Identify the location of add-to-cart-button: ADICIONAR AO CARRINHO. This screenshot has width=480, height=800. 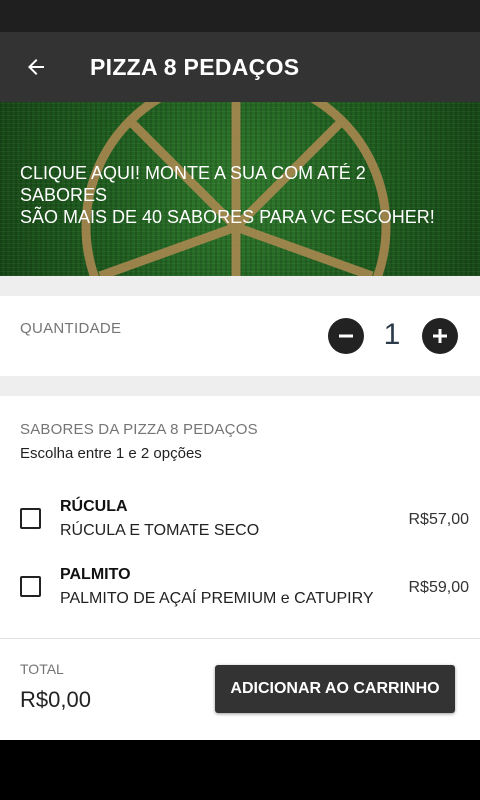
(335, 689).